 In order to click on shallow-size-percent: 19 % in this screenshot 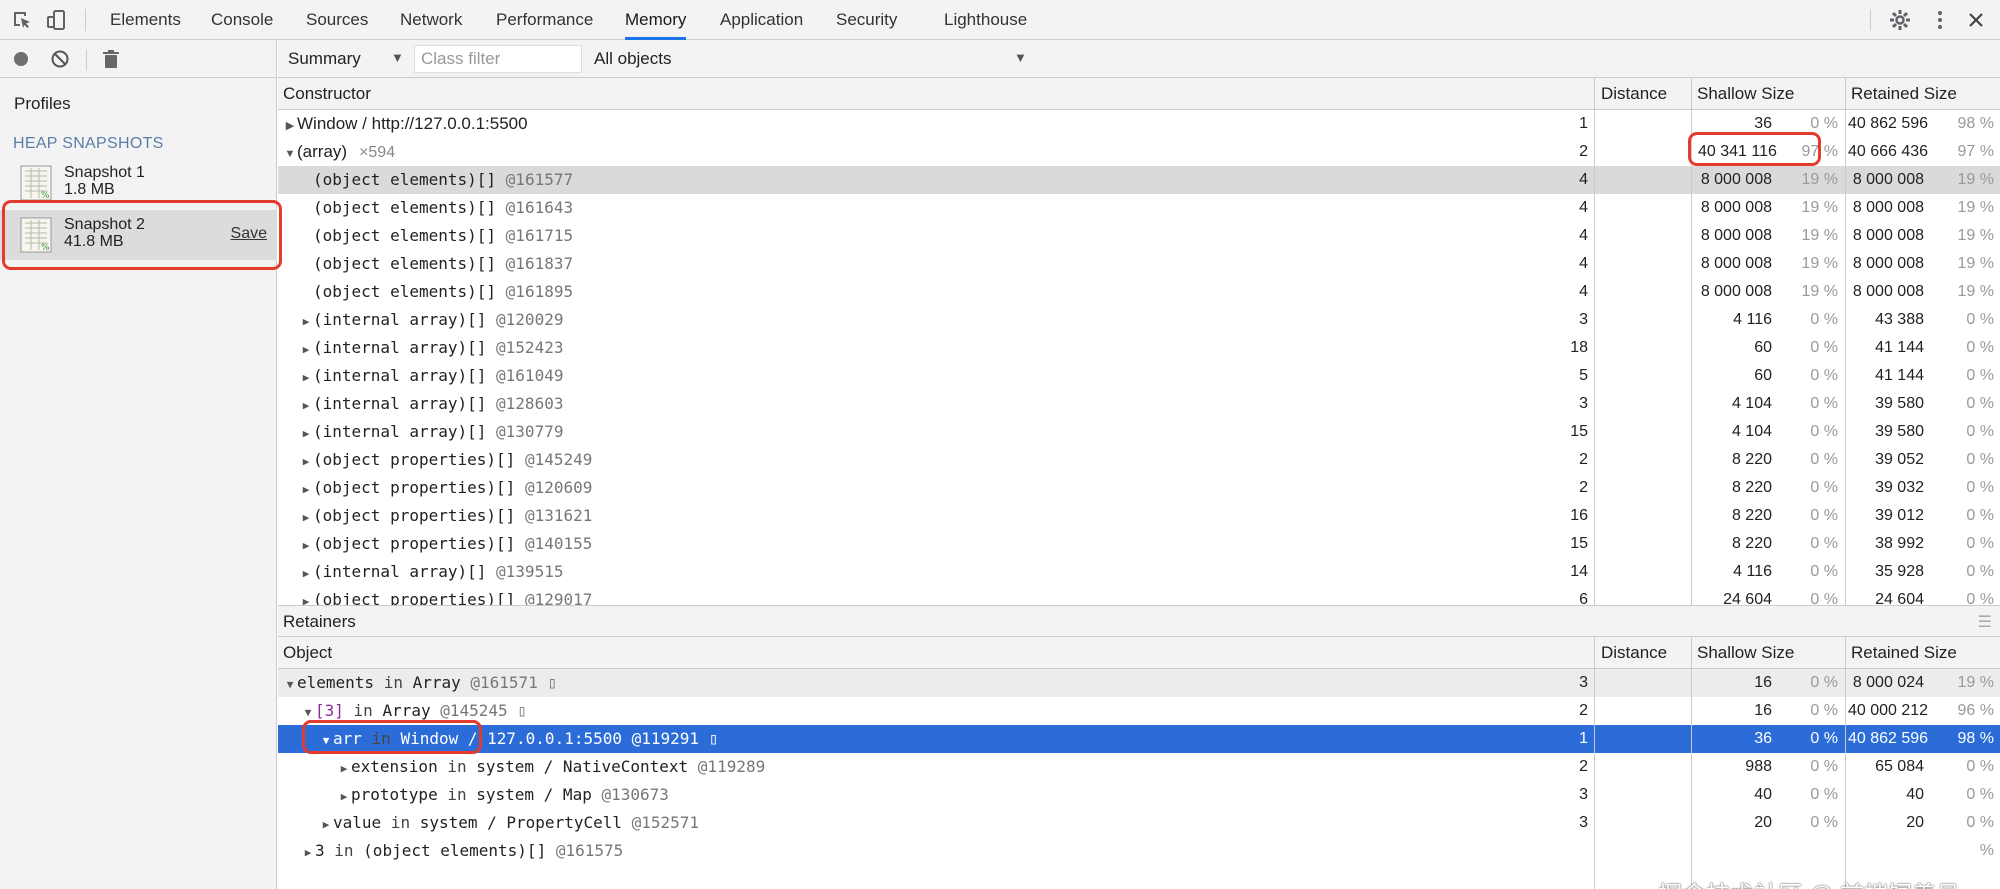, I will do `click(1819, 207)`.